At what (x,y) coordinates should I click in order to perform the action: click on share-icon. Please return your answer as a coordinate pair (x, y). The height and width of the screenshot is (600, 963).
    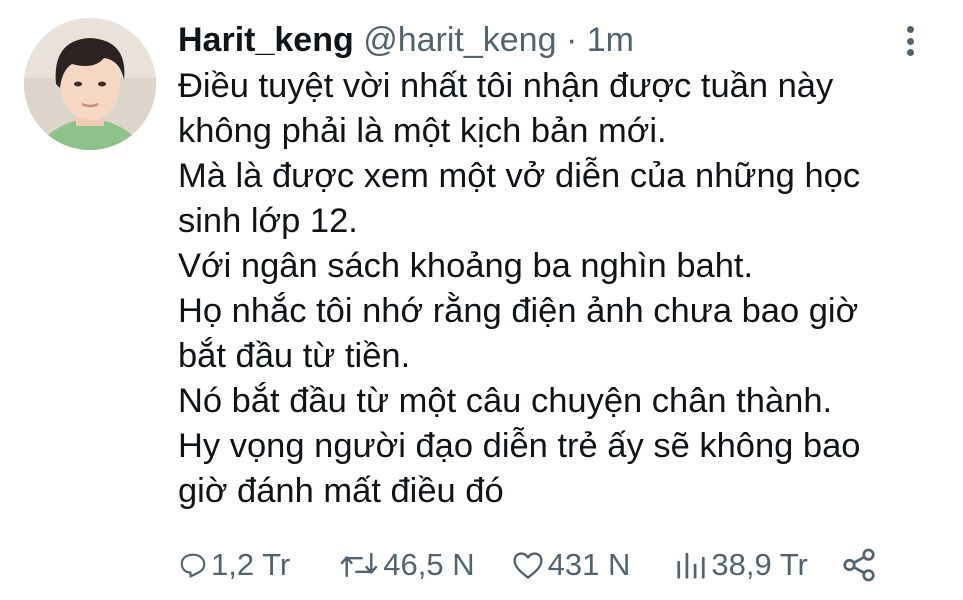
    Looking at the image, I should click on (859, 565).